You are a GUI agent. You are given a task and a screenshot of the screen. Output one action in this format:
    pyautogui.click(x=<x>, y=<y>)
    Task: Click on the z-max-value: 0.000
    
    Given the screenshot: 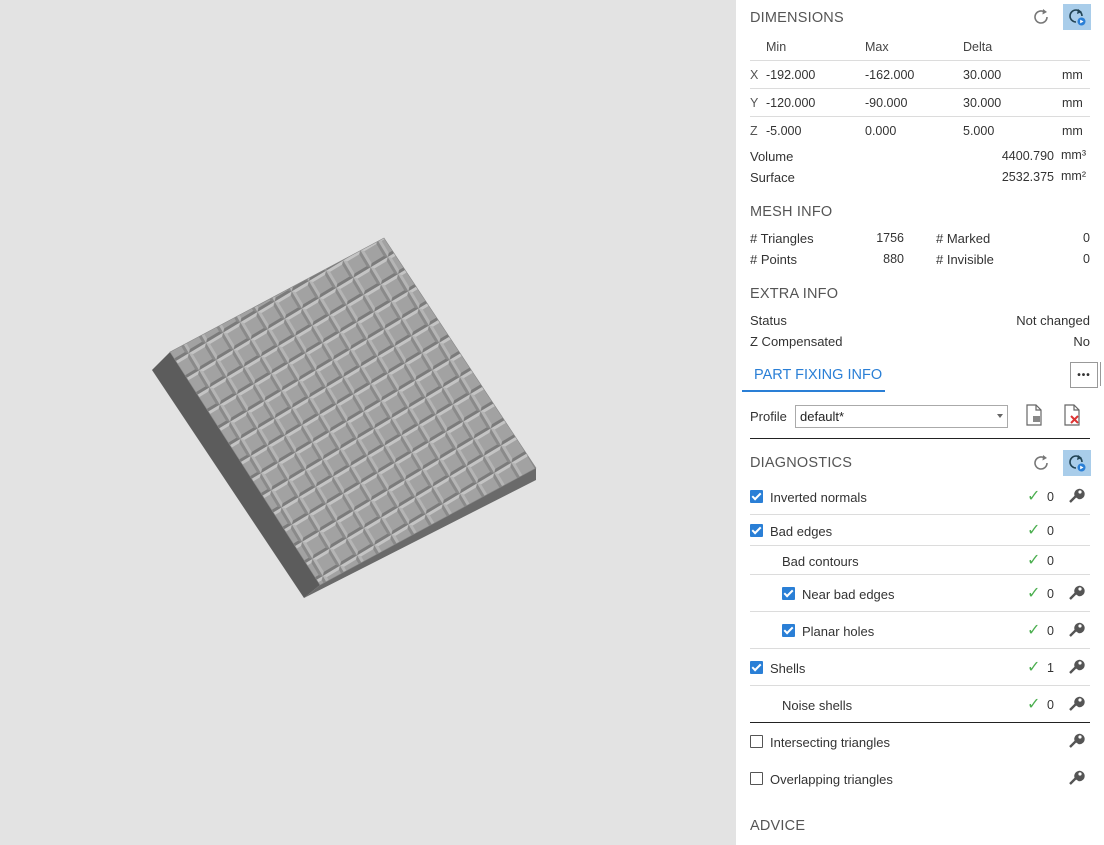 What is the action you would take?
    pyautogui.click(x=881, y=131)
    